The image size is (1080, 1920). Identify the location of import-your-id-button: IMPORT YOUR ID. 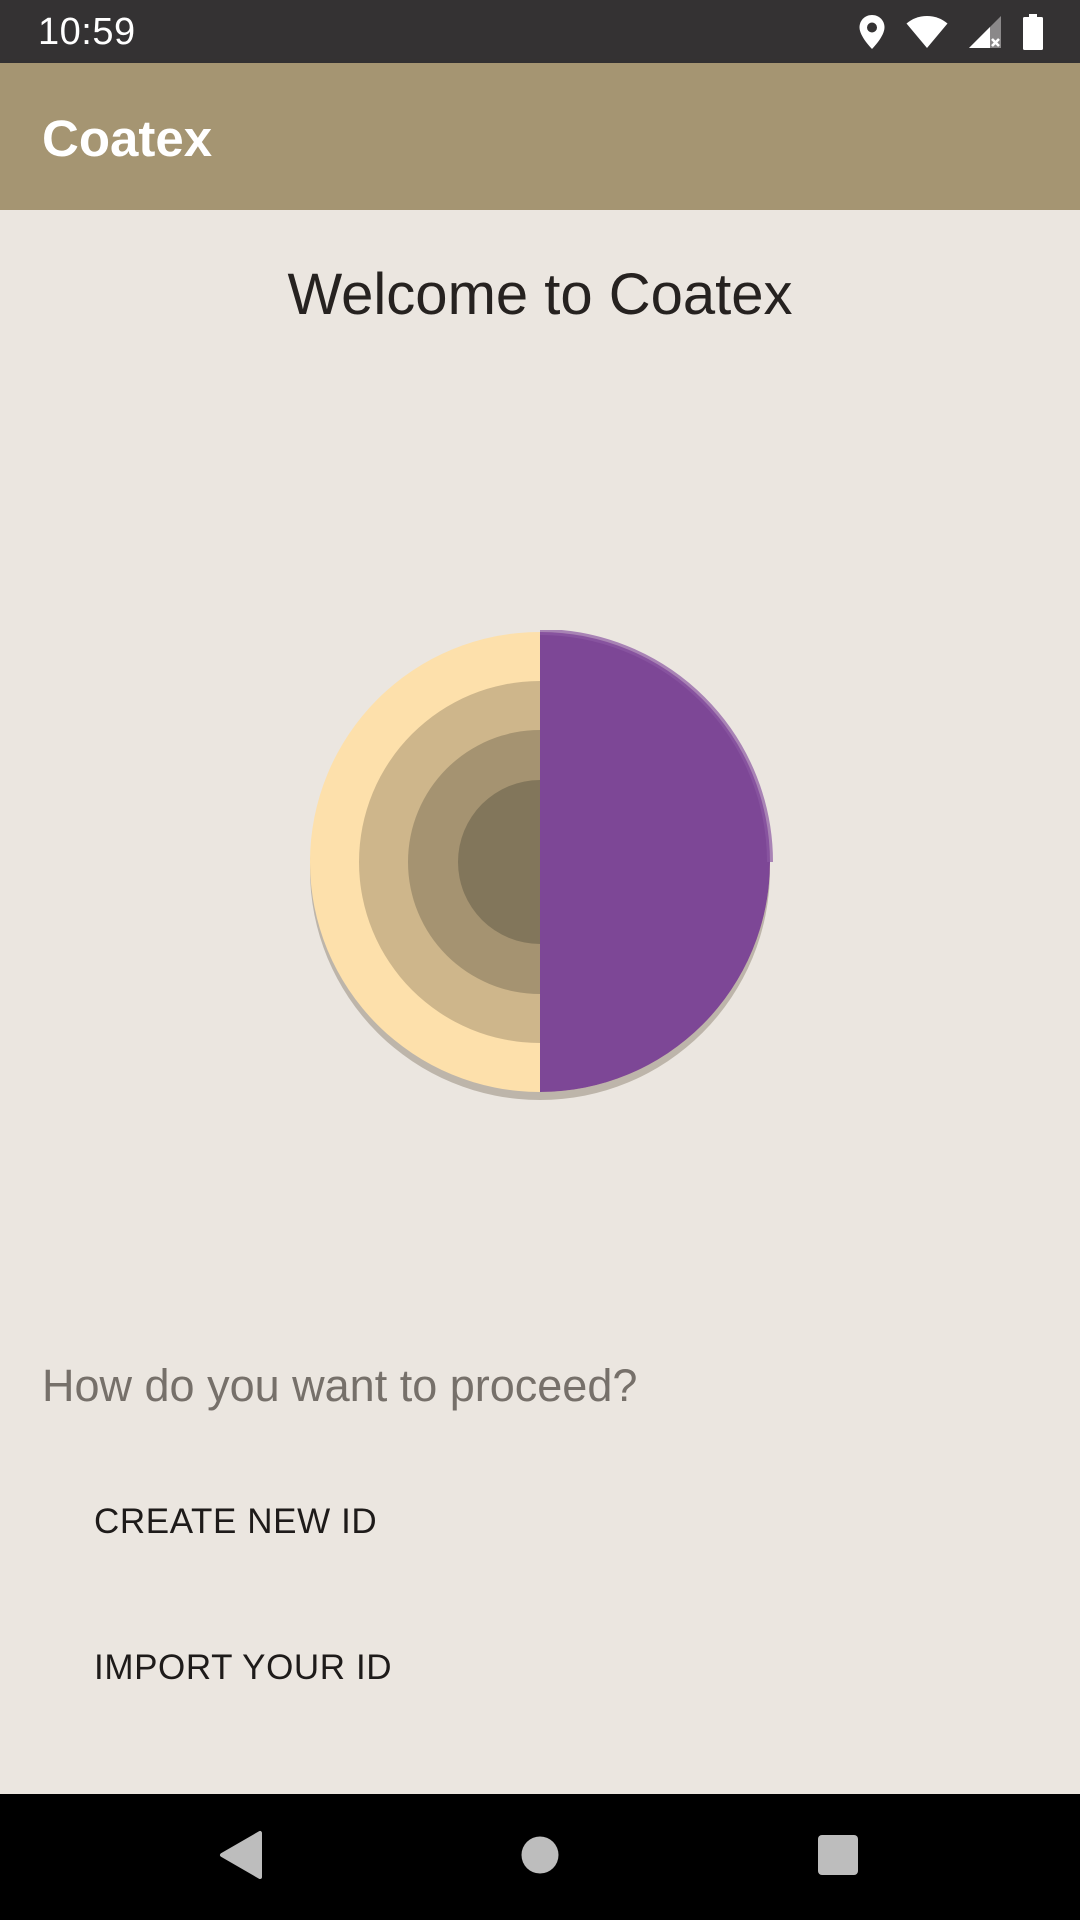
(243, 1668).